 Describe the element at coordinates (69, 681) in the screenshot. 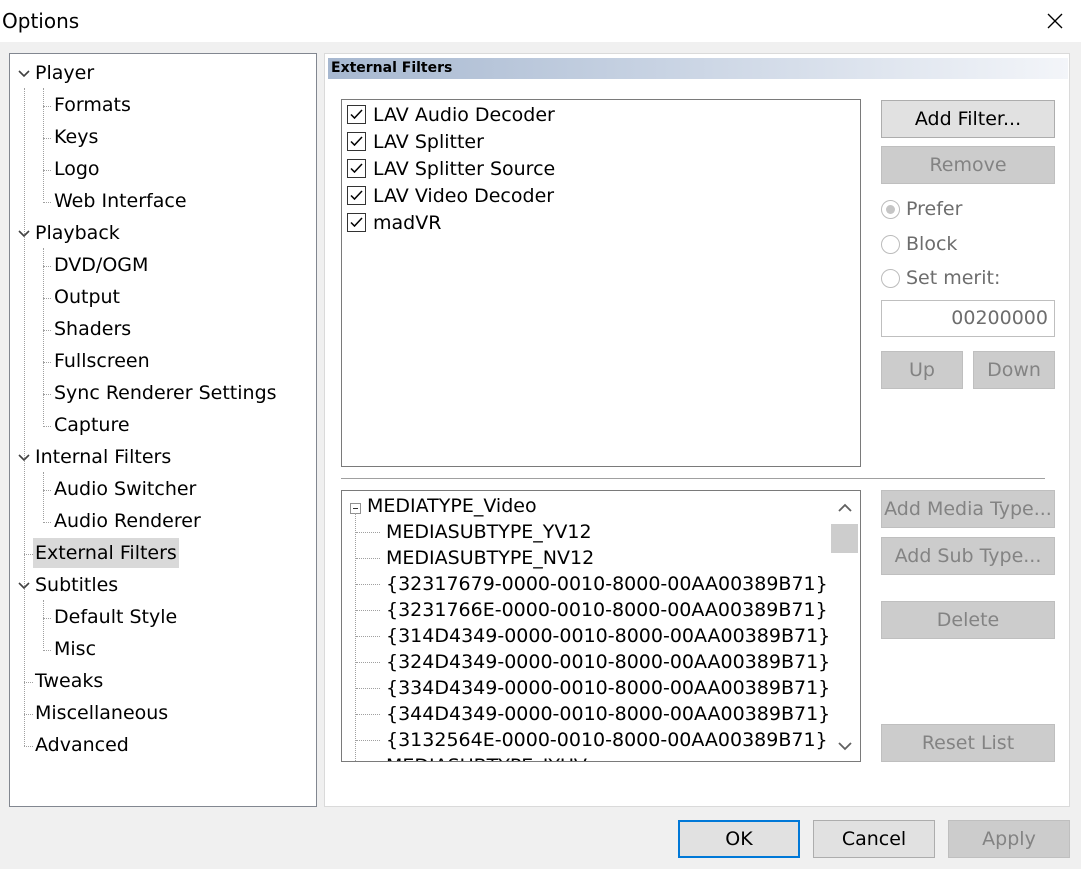

I see `tree-item: Tweaks` at that location.